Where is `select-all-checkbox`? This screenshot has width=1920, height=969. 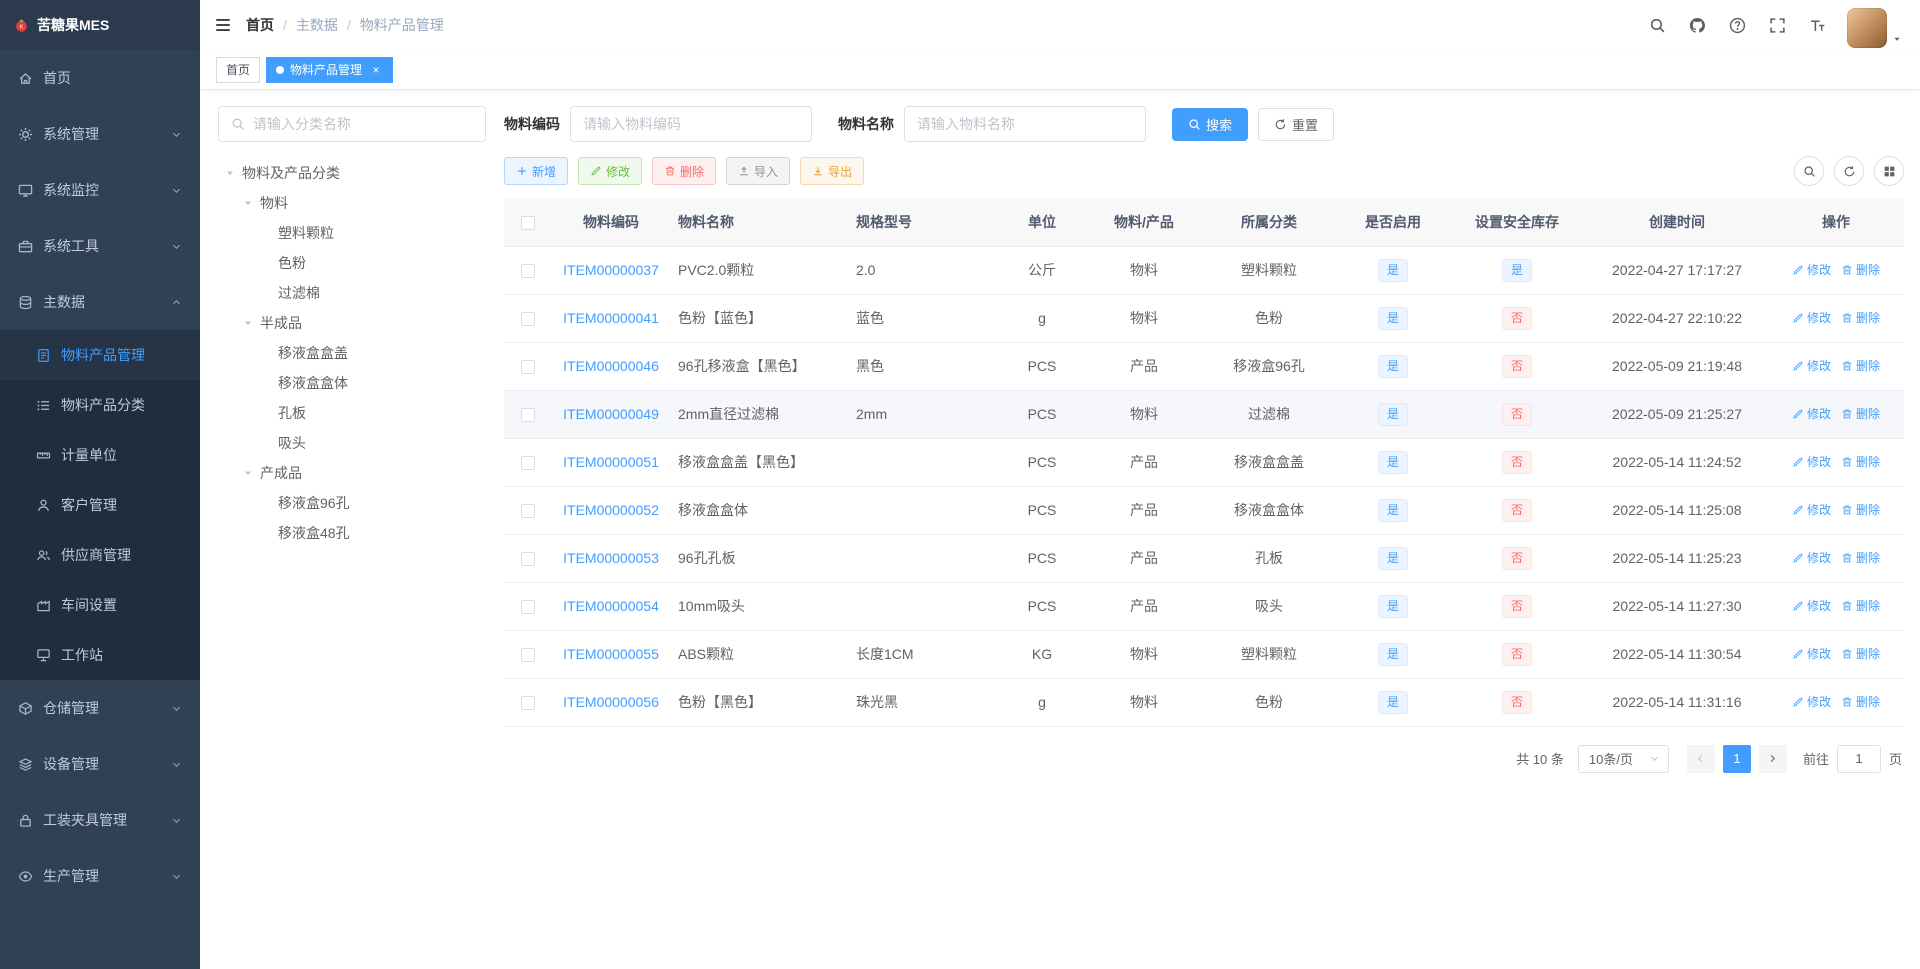 select-all-checkbox is located at coordinates (528, 222).